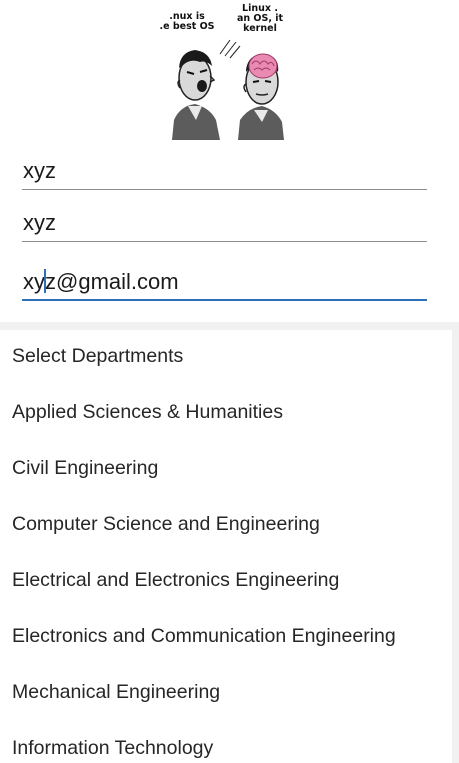 The width and height of the screenshot is (459, 763). Describe the element at coordinates (224, 189) in the screenshot. I see `name-field-underline` at that location.